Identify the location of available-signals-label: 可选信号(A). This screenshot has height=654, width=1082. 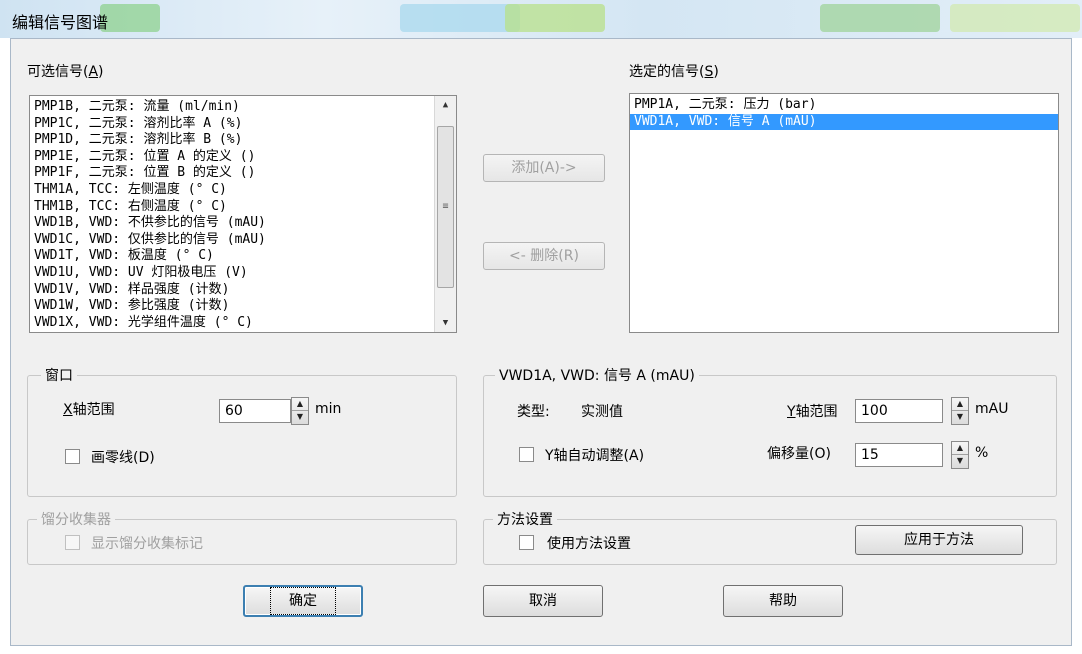
(65, 72).